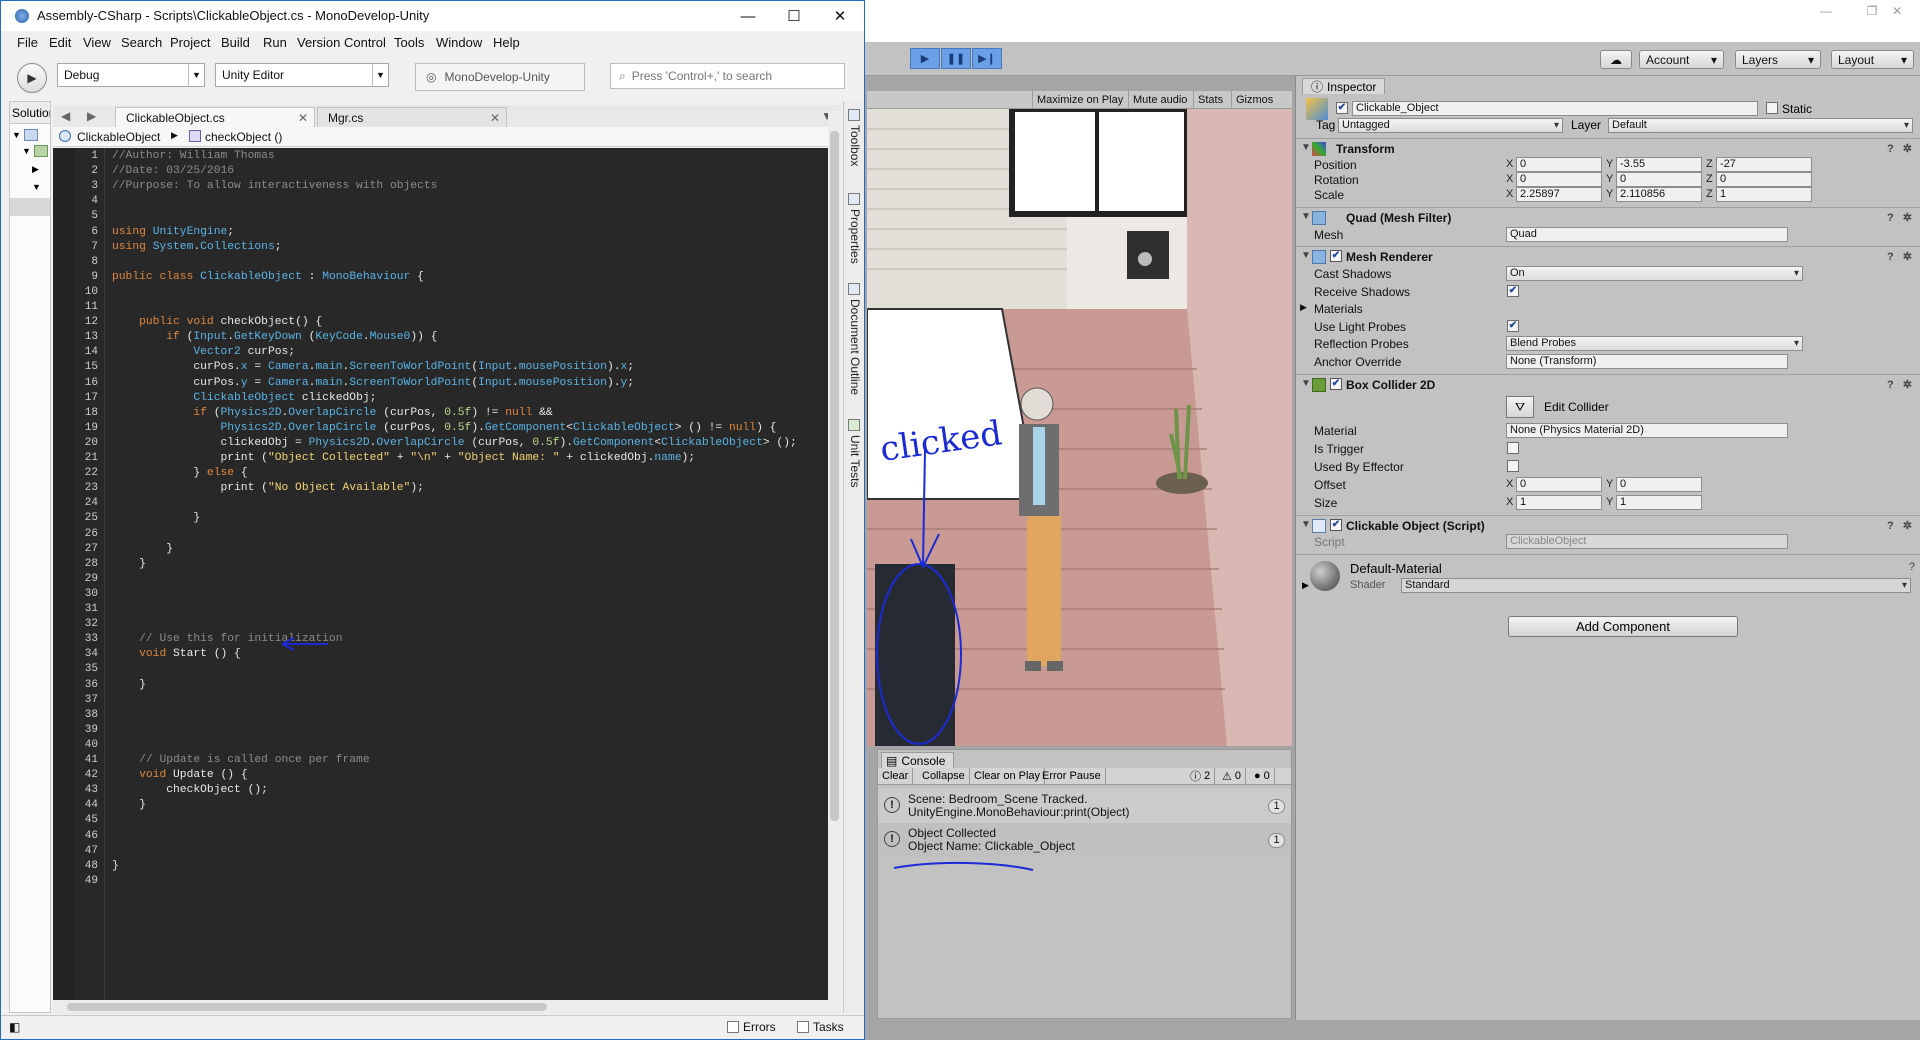 The image size is (1920, 1040). I want to click on mesh-field: Quad, so click(1647, 234).